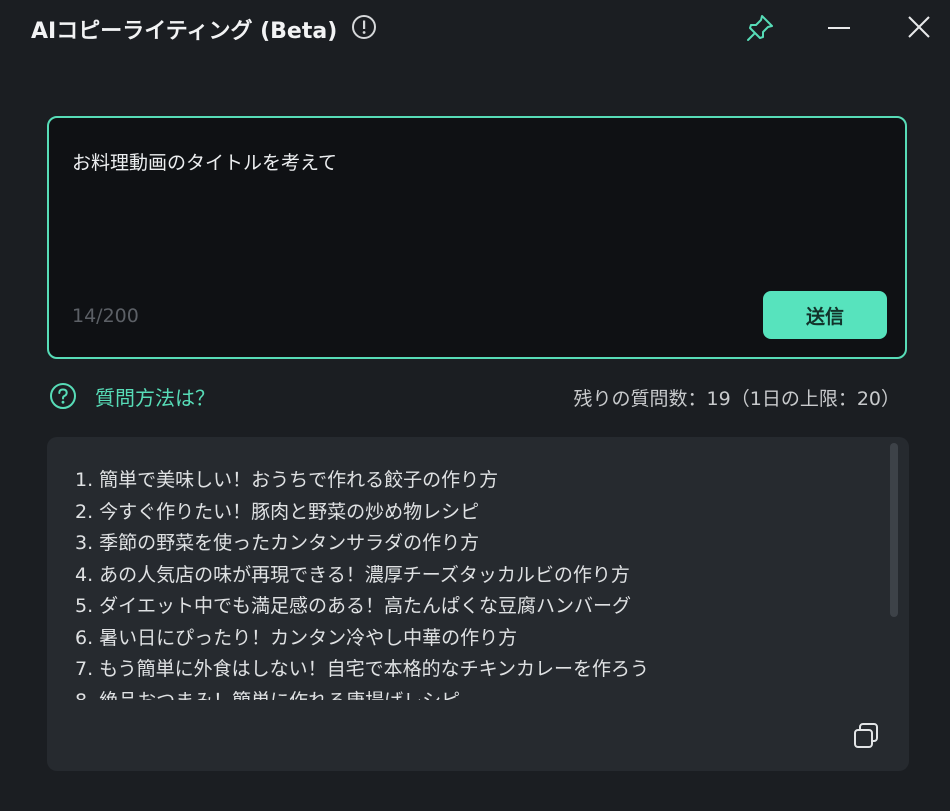 The image size is (950, 811). Describe the element at coordinates (353, 606) in the screenshot. I see `list-item: 5. ダイエット中でも満足感のある！高たんぱくな豆腐ハンバーグ` at that location.